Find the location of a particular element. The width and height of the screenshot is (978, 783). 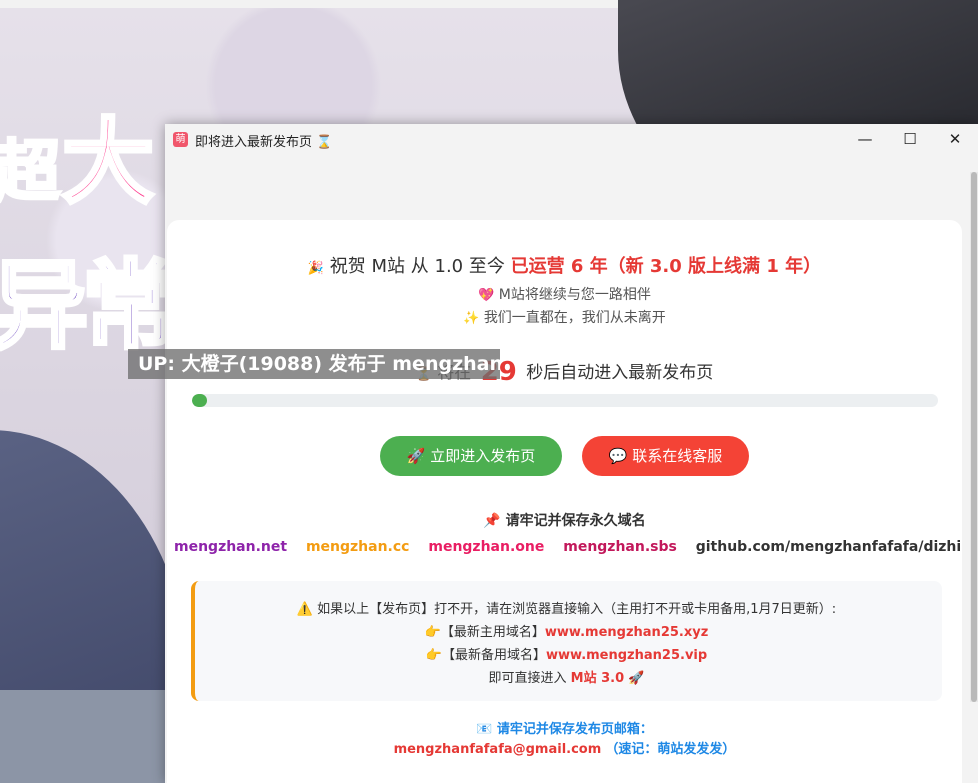

background-floor is located at coordinates (85, 736).